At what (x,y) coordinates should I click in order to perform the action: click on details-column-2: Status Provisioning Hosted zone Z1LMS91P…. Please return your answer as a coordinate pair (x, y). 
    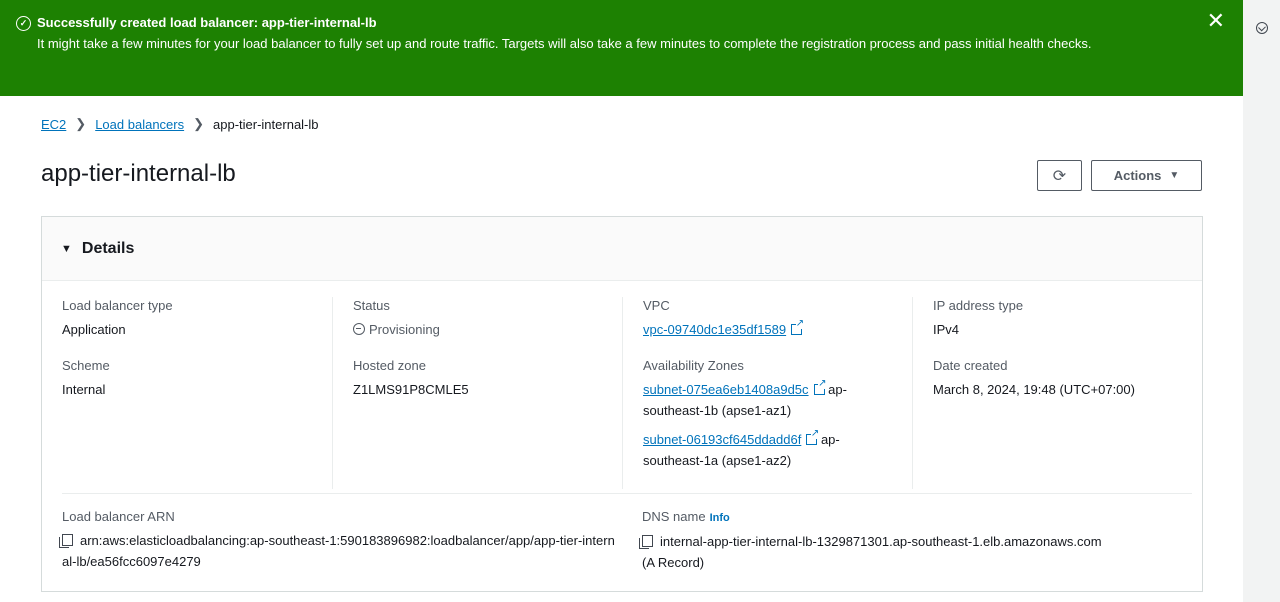
    Looking at the image, I should click on (477, 393).